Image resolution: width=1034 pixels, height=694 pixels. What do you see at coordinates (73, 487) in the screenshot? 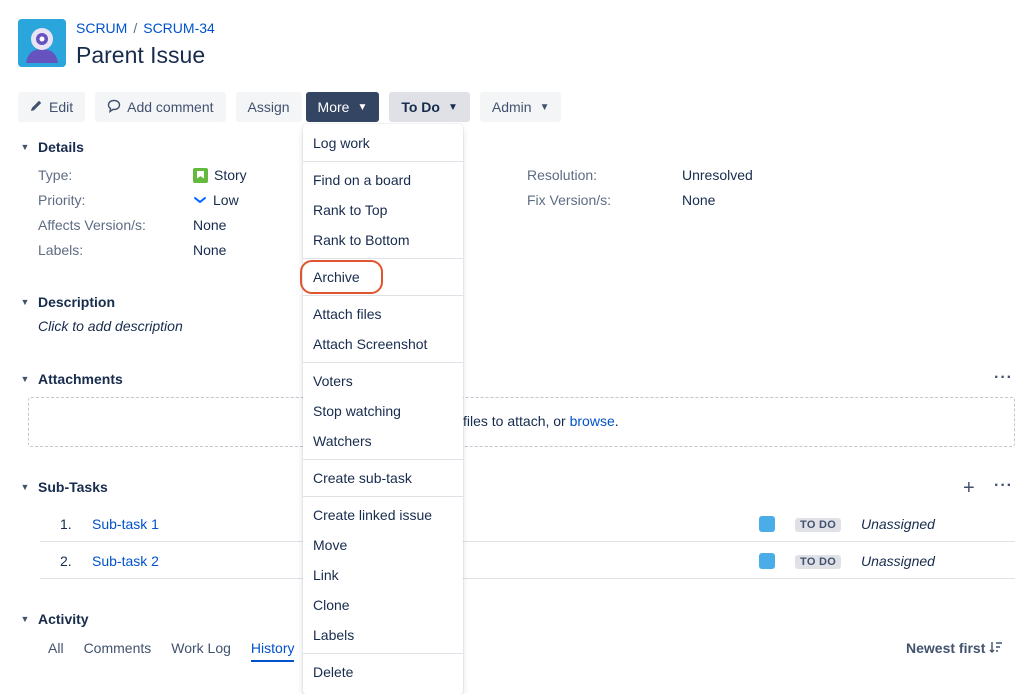
I see `subtasks-heading: Sub-Tasks` at bounding box center [73, 487].